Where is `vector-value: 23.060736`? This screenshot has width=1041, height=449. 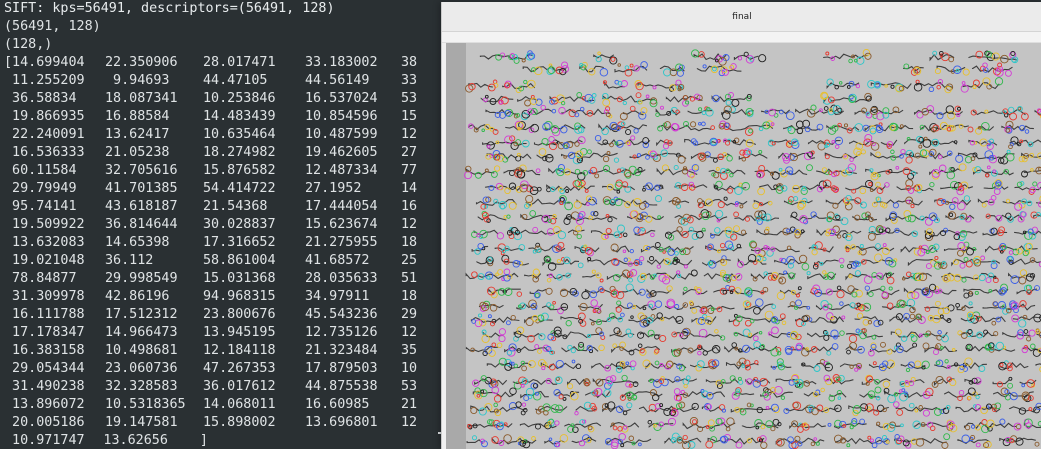
vector-value: 23.060736 is located at coordinates (141, 368).